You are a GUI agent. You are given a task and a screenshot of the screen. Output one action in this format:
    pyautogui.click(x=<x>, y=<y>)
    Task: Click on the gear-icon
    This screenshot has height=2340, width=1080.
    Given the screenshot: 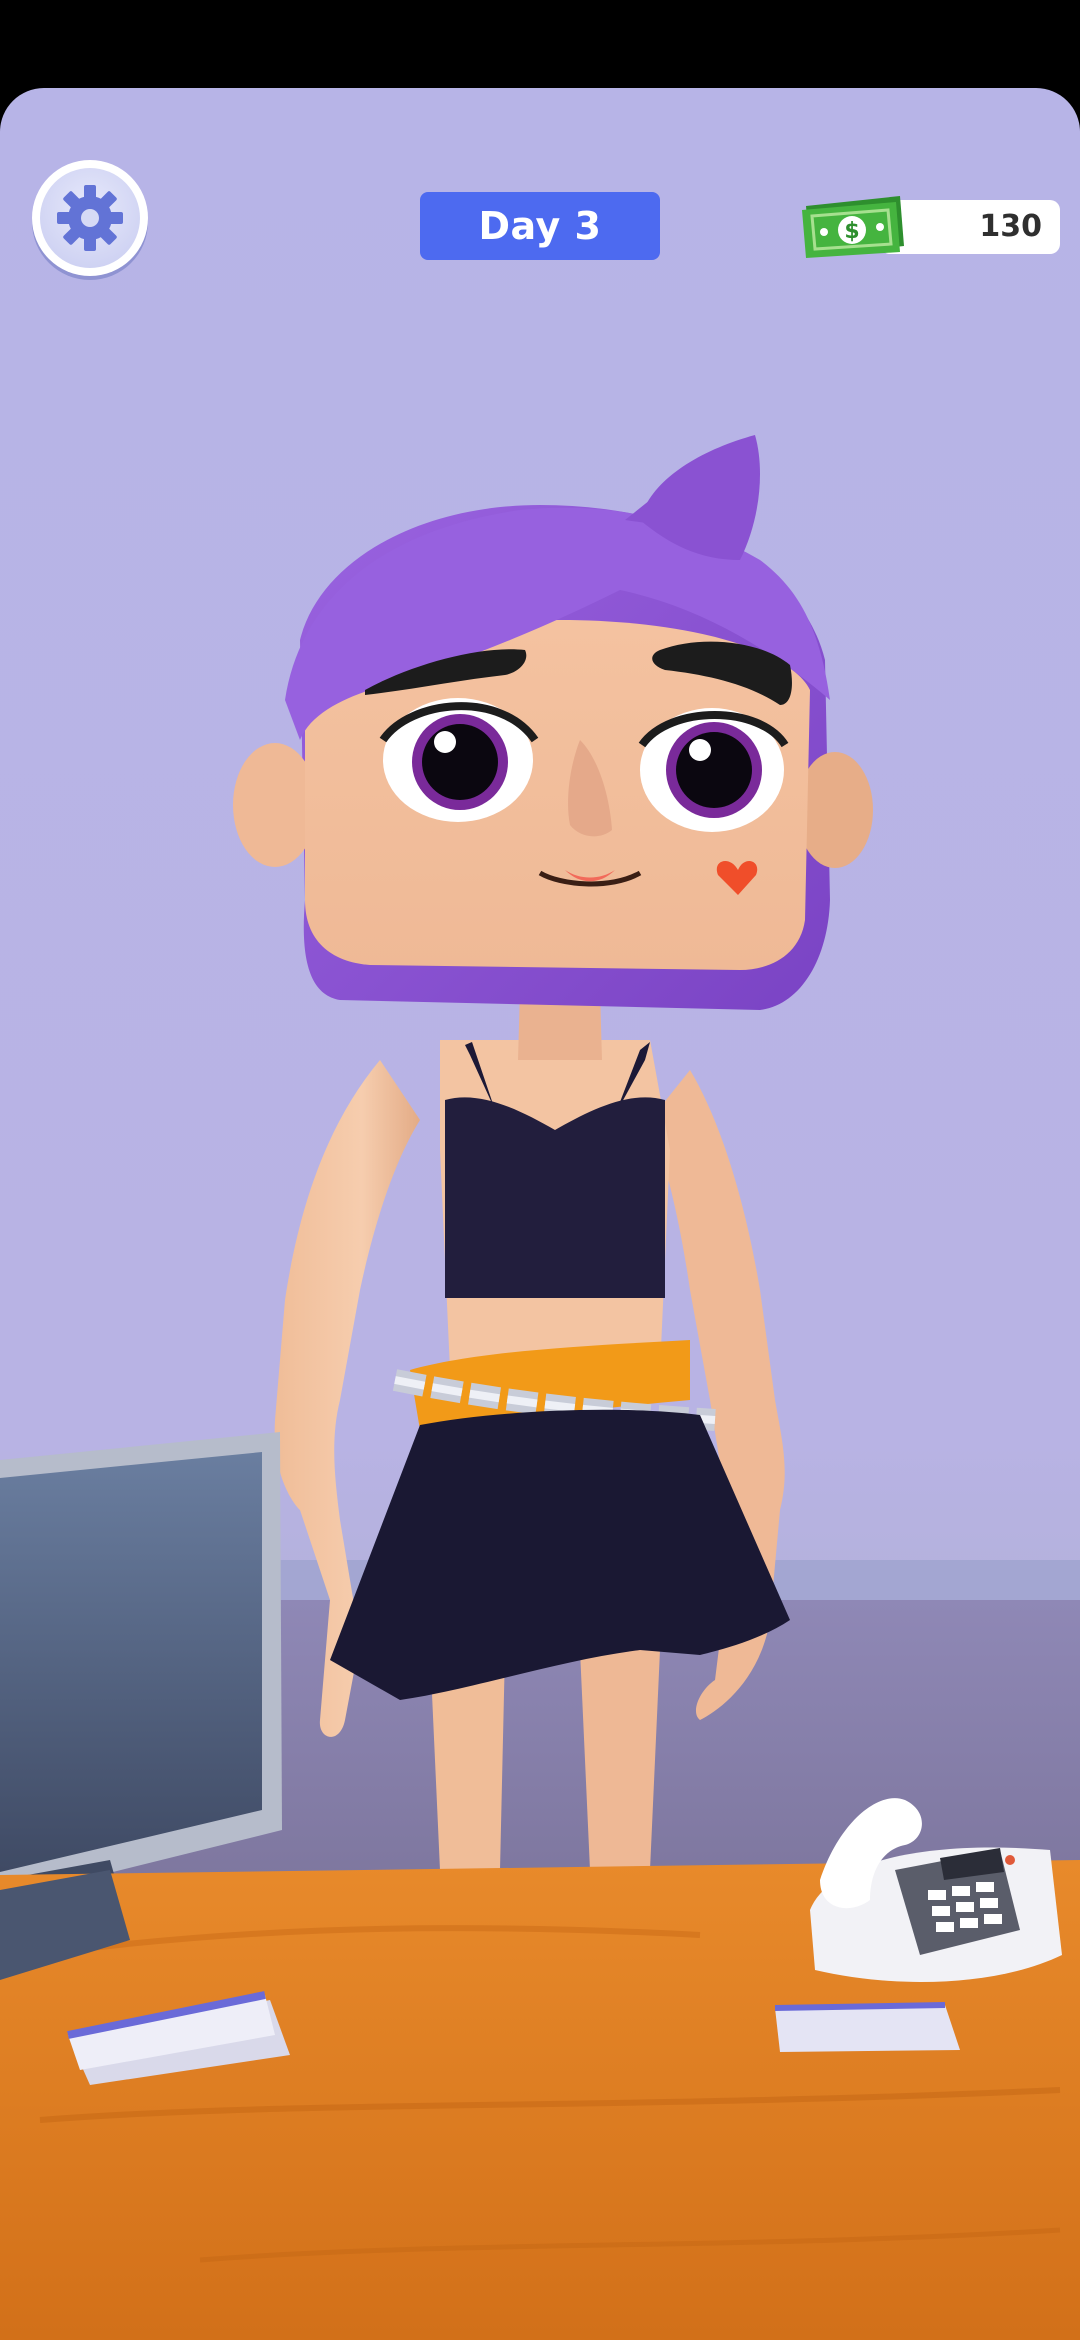 What is the action you would take?
    pyautogui.click(x=90, y=218)
    